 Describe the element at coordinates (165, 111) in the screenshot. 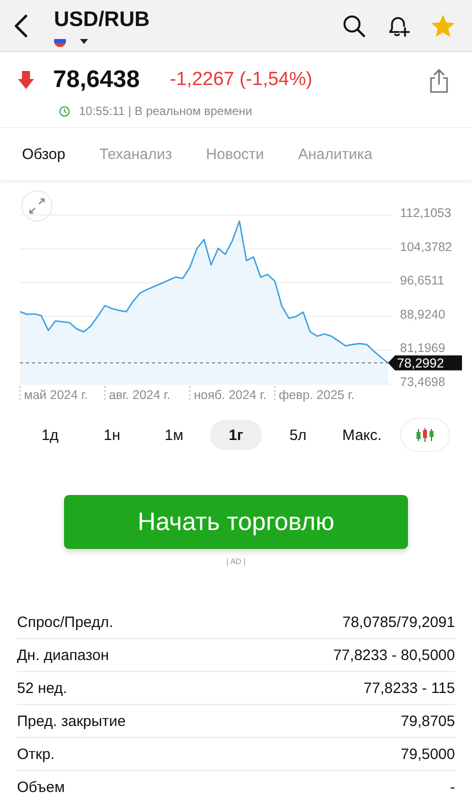

I see `update-time: 10:55:11 | В реальном времени` at that location.